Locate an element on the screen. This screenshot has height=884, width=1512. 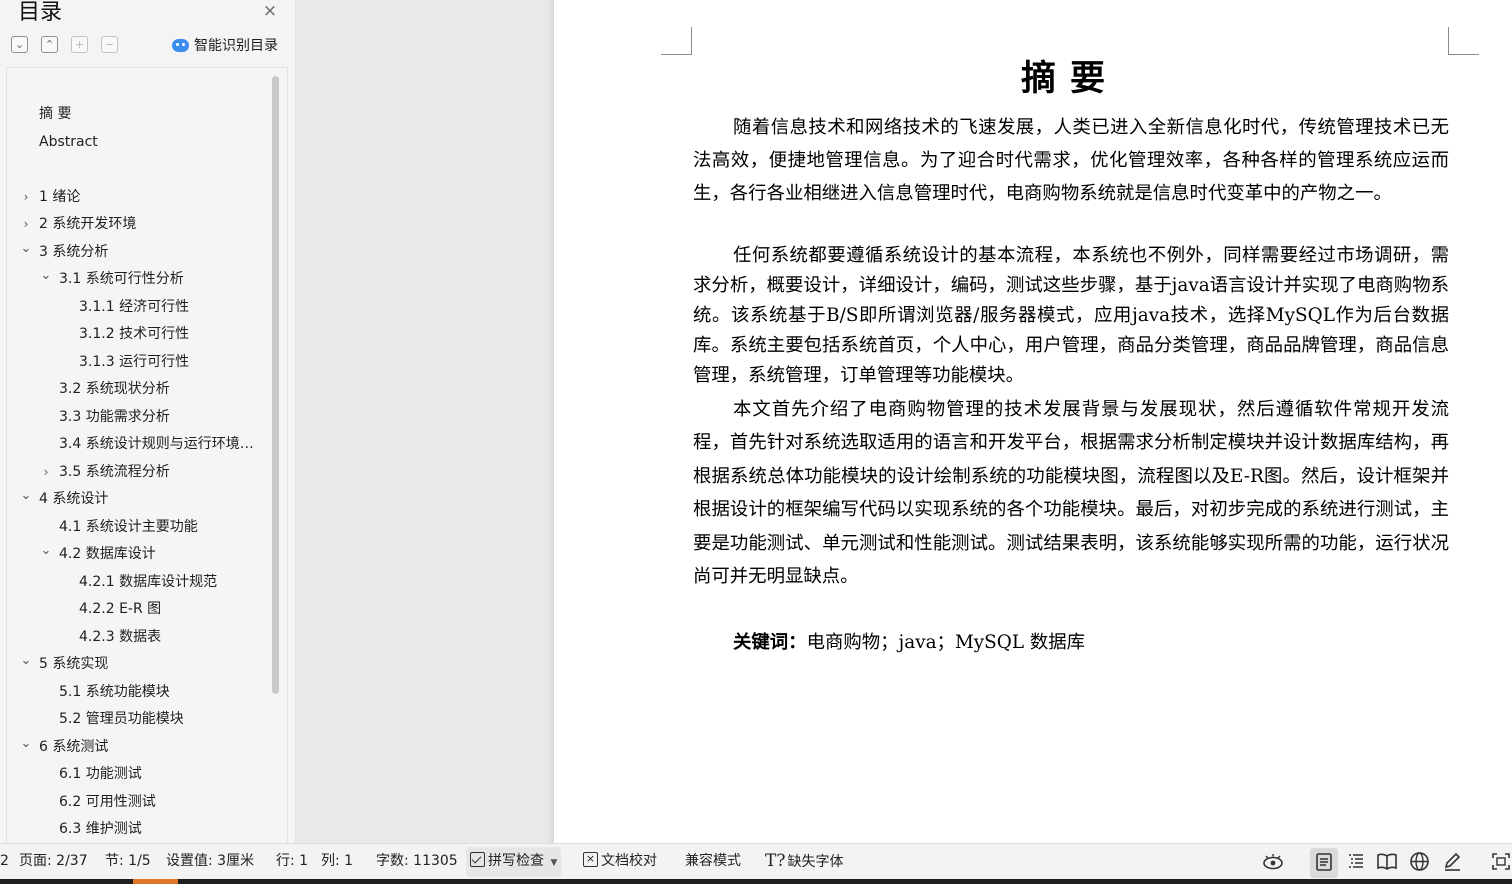
toc-item-label: 3.4 系统设计规则与运行环境说明 is located at coordinates (158, 444).